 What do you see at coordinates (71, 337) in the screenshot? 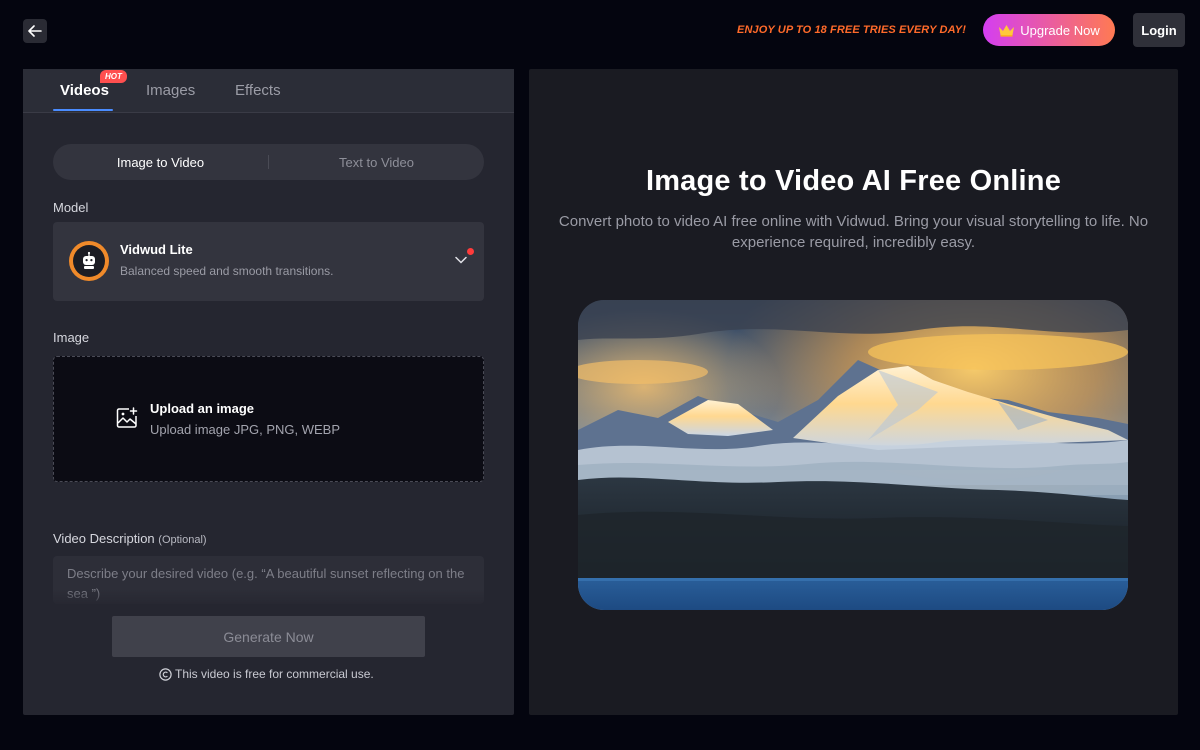
I see `image-label: Image` at bounding box center [71, 337].